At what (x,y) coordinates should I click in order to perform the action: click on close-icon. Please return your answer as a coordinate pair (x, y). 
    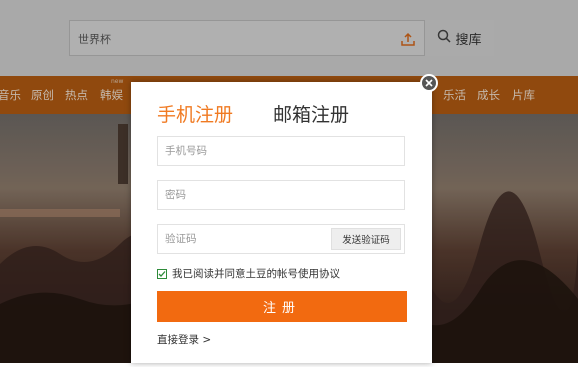
    Looking at the image, I should click on (429, 83).